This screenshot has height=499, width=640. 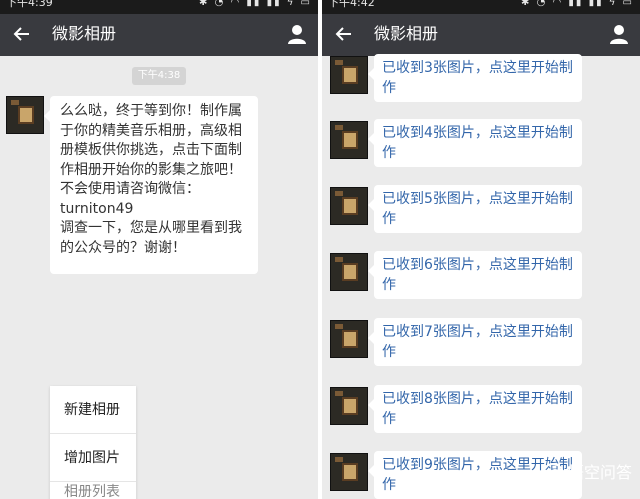 I want to click on status-time: 下午4:39, so click(x=29, y=4).